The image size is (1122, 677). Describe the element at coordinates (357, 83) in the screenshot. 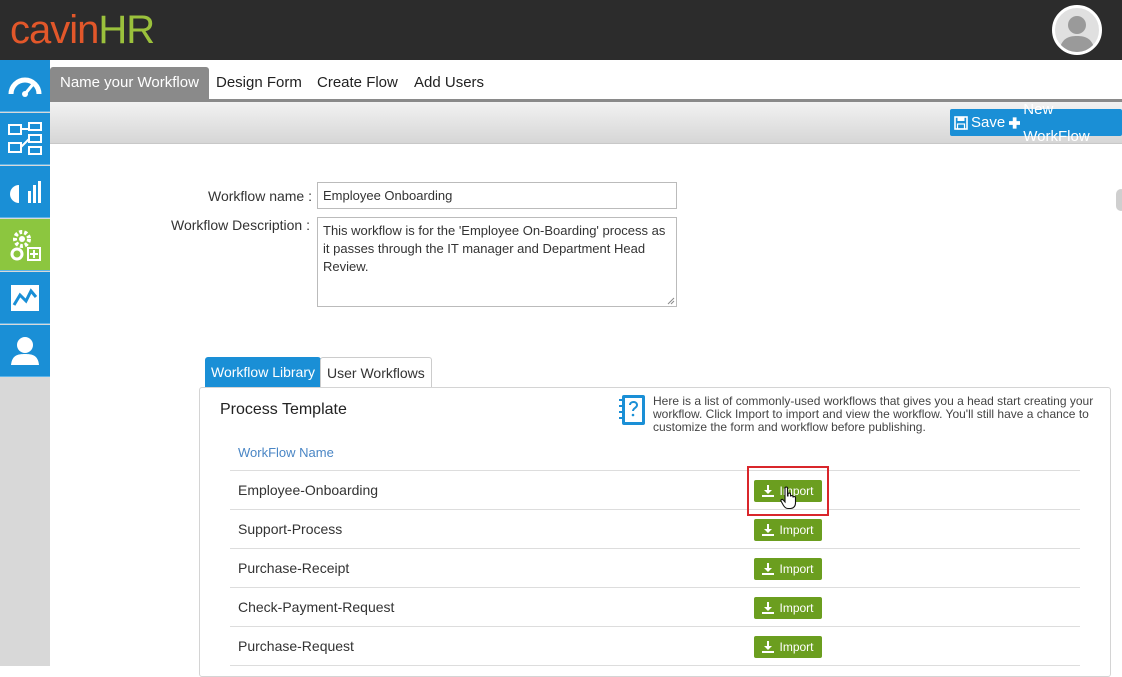

I see `tab-create-flow: Create Flow` at that location.